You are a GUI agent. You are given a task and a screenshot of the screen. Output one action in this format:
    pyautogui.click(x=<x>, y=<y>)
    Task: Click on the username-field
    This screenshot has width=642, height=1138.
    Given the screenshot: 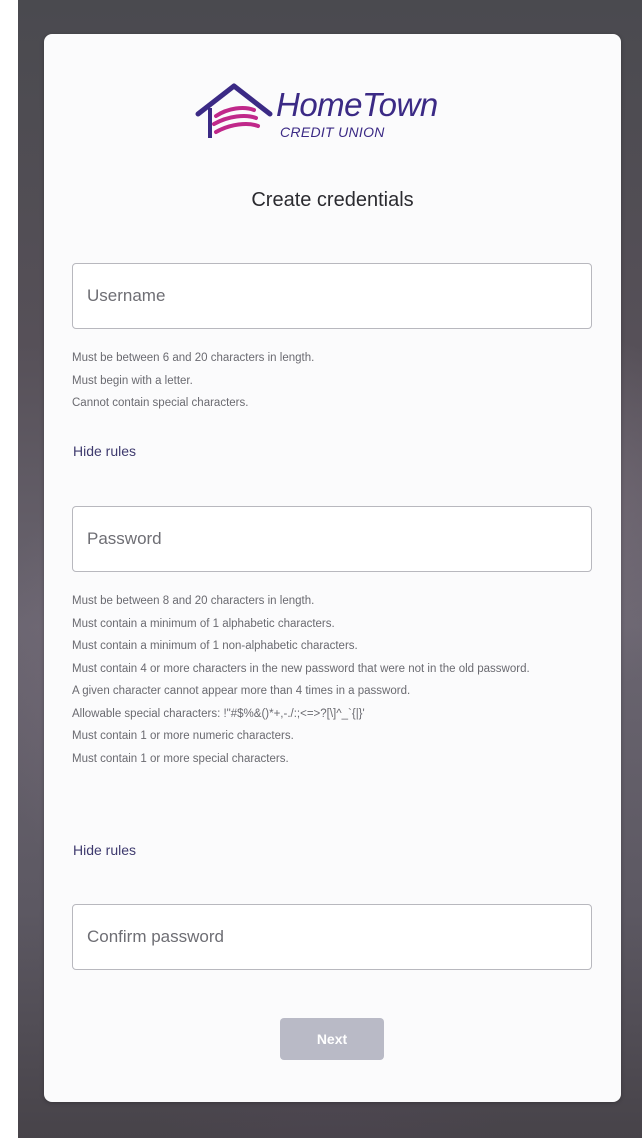 What is the action you would take?
    pyautogui.click(x=332, y=296)
    